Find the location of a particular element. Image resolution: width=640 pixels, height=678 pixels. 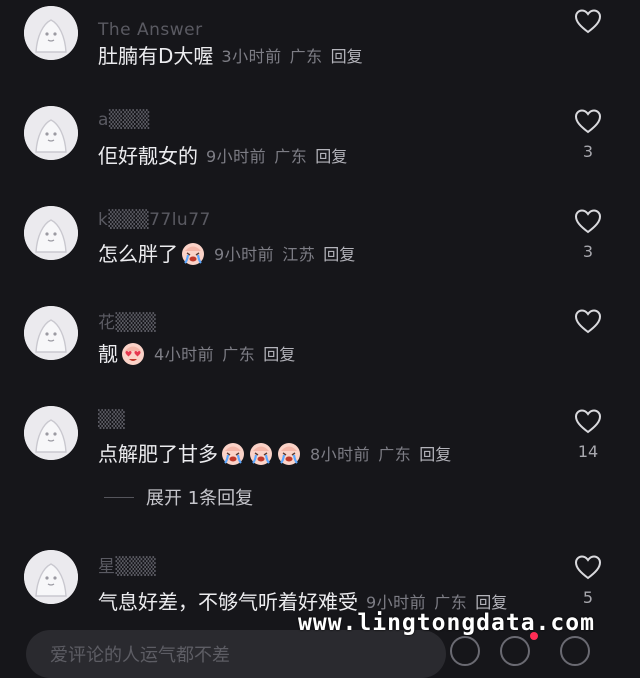

comment-body: 怎么胖了 9小时前 江苏 回复 is located at coordinates (226, 252).